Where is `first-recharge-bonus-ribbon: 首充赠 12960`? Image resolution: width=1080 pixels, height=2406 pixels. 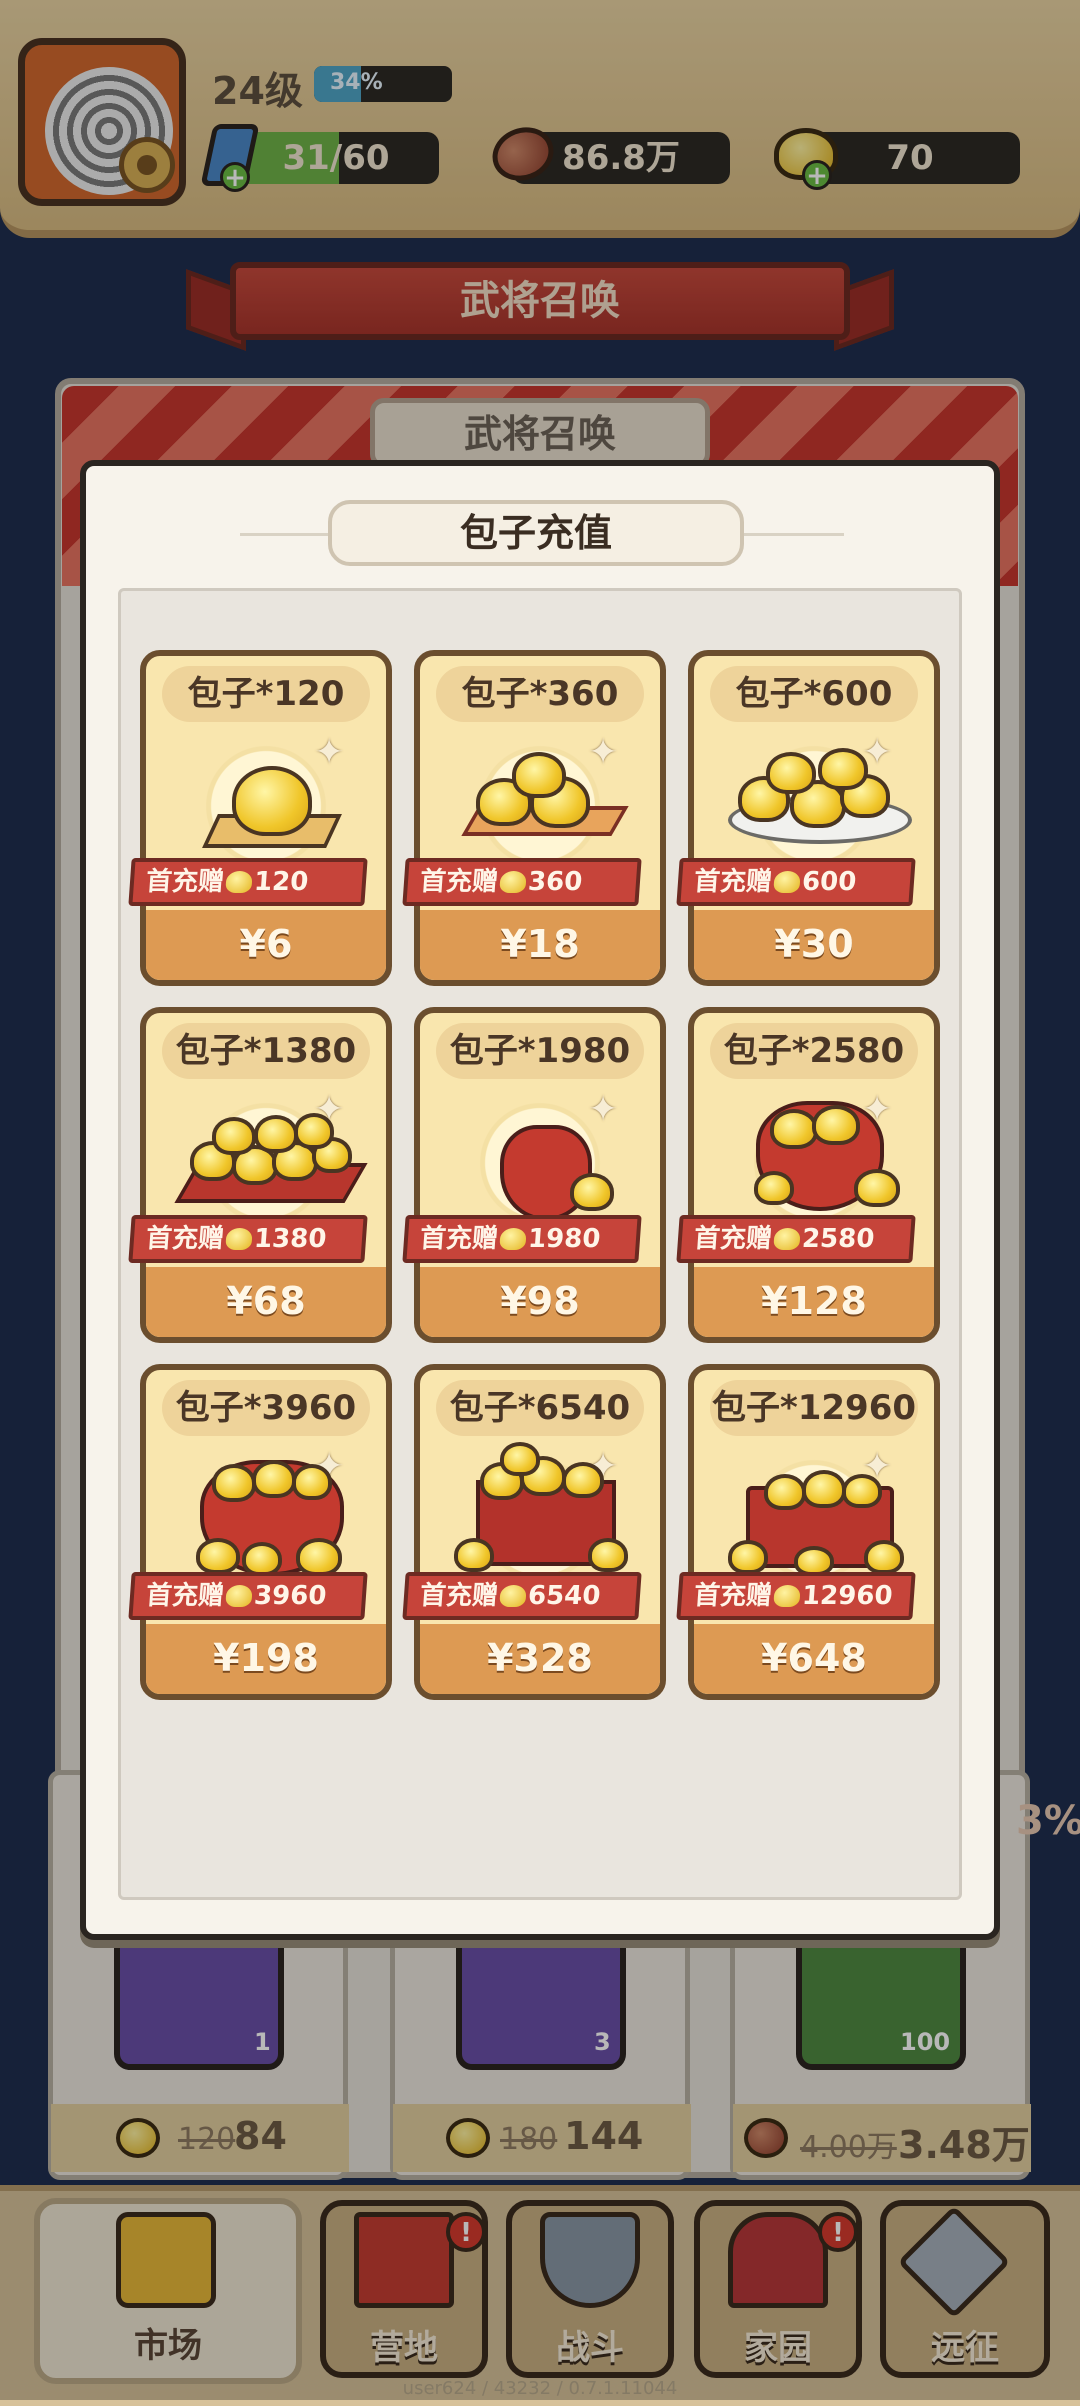 first-recharge-bonus-ribbon: 首充赠 12960 is located at coordinates (796, 1596).